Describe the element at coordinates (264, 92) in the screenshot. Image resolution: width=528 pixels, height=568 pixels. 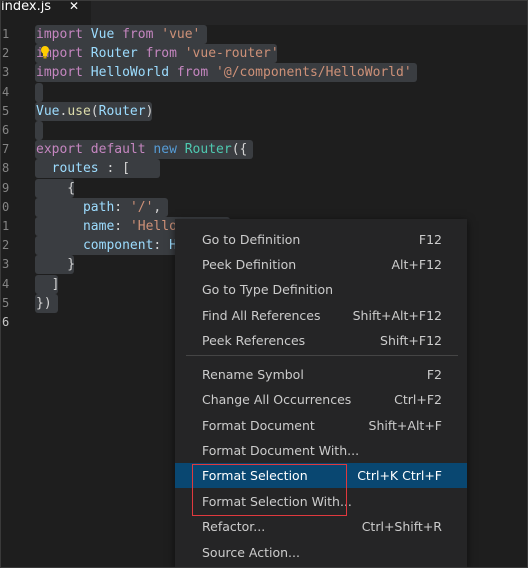
I see `code-line: 4` at that location.